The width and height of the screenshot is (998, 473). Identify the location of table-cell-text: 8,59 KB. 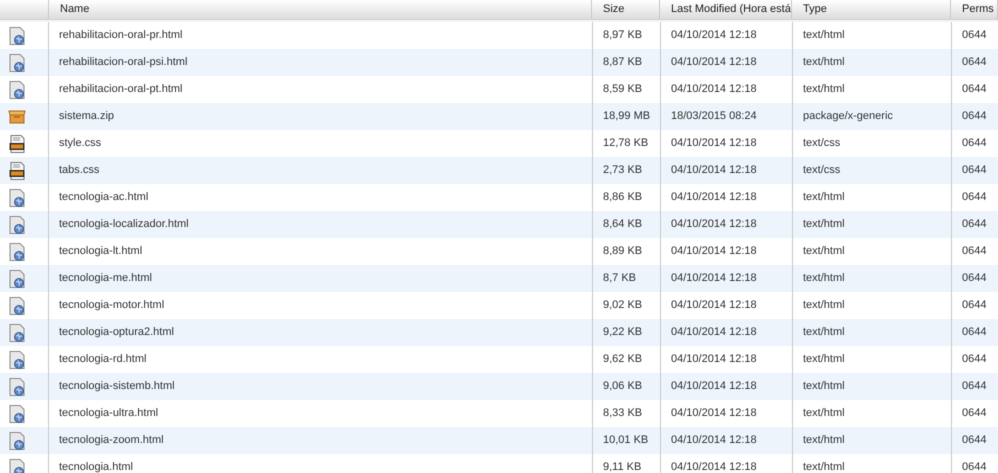
(622, 90).